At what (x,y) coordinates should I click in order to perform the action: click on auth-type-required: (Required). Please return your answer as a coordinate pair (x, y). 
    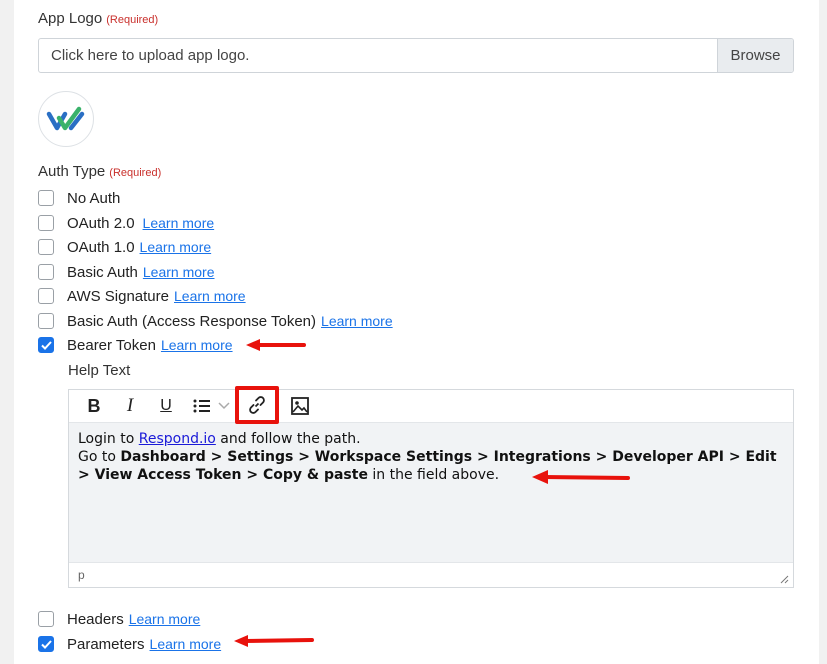
    Looking at the image, I should click on (135, 173).